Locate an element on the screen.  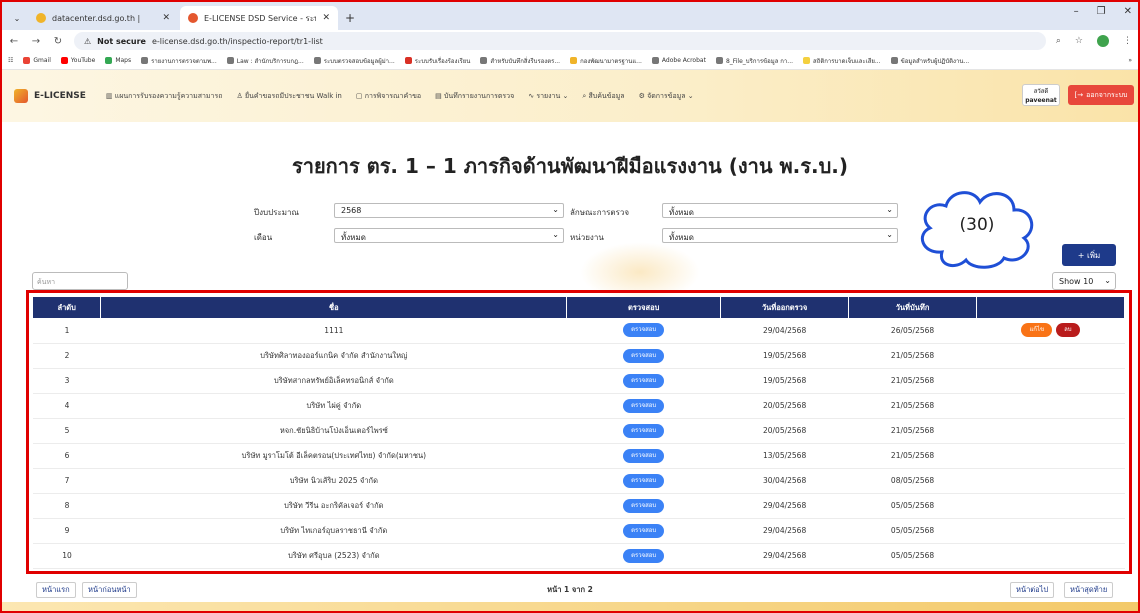
new-tab-button: + is located at coordinates (350, 18).